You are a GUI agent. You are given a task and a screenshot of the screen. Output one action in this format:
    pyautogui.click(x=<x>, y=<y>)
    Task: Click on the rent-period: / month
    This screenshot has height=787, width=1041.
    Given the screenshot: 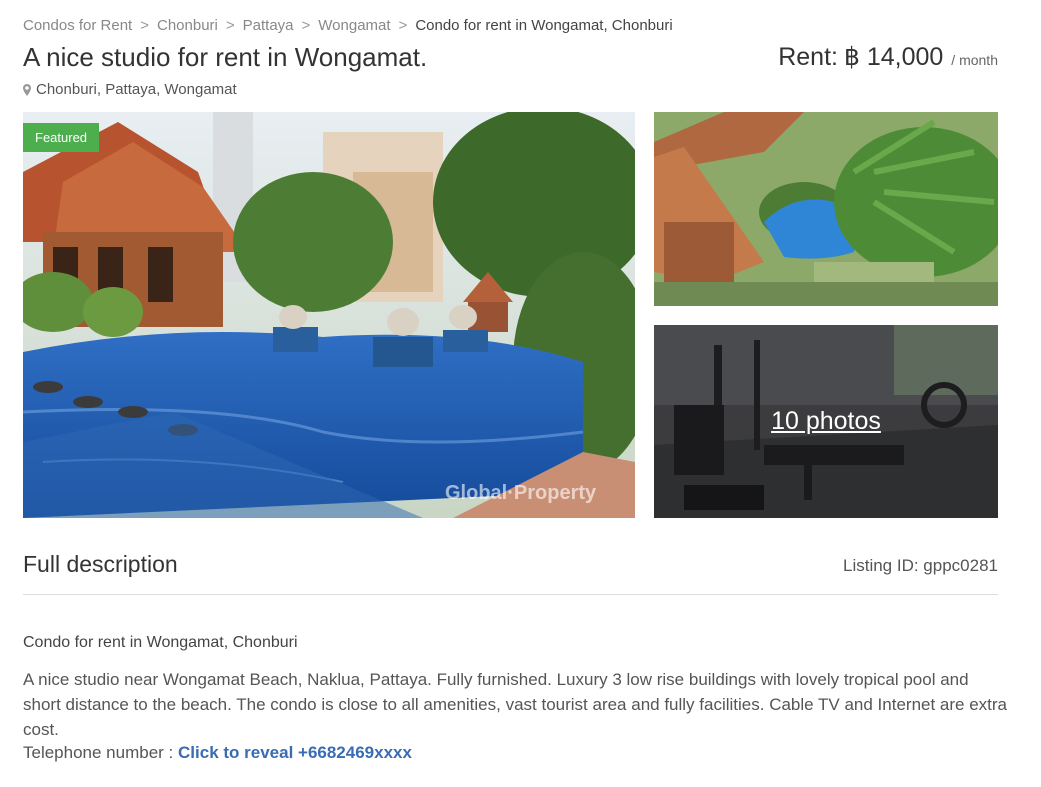 What is the action you would take?
    pyautogui.click(x=974, y=60)
    